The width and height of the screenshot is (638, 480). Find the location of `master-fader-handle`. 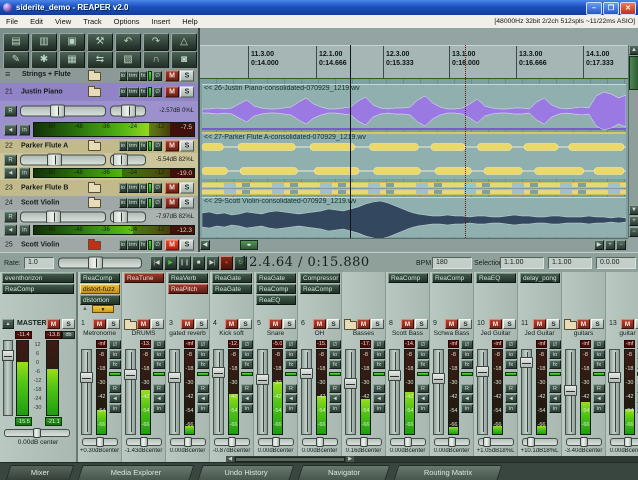

master-fader-handle is located at coordinates (8, 355).